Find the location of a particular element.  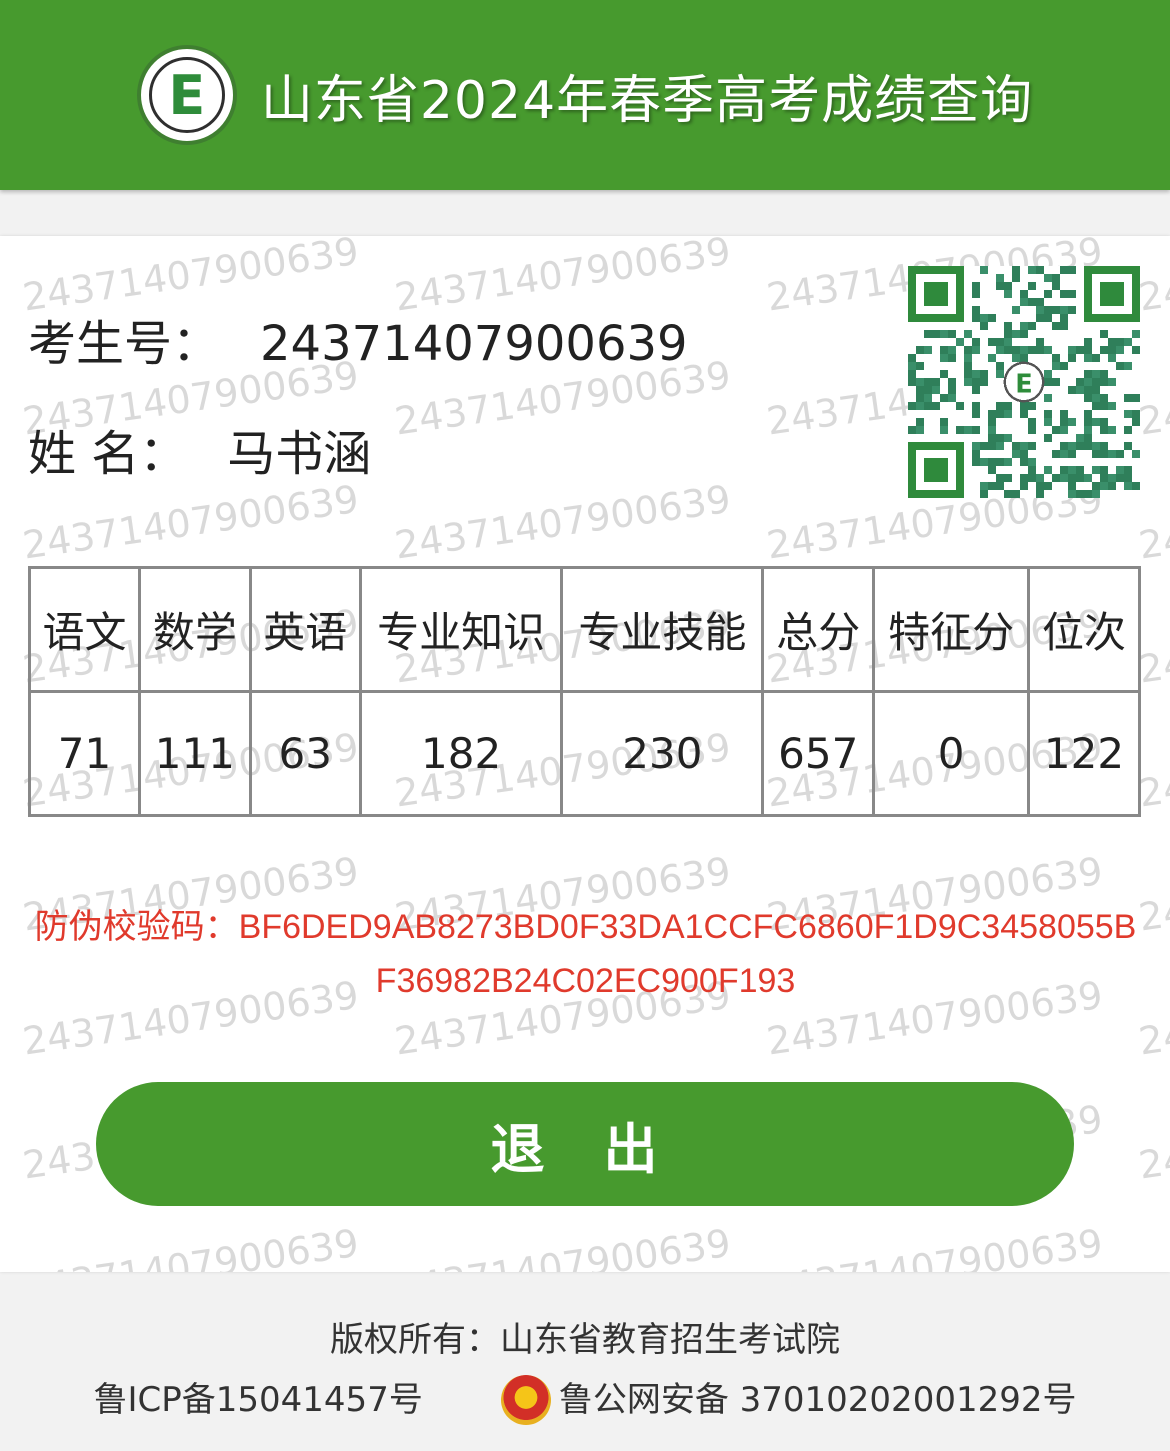

score-header-cell: 专业技能 is located at coordinates (662, 629).